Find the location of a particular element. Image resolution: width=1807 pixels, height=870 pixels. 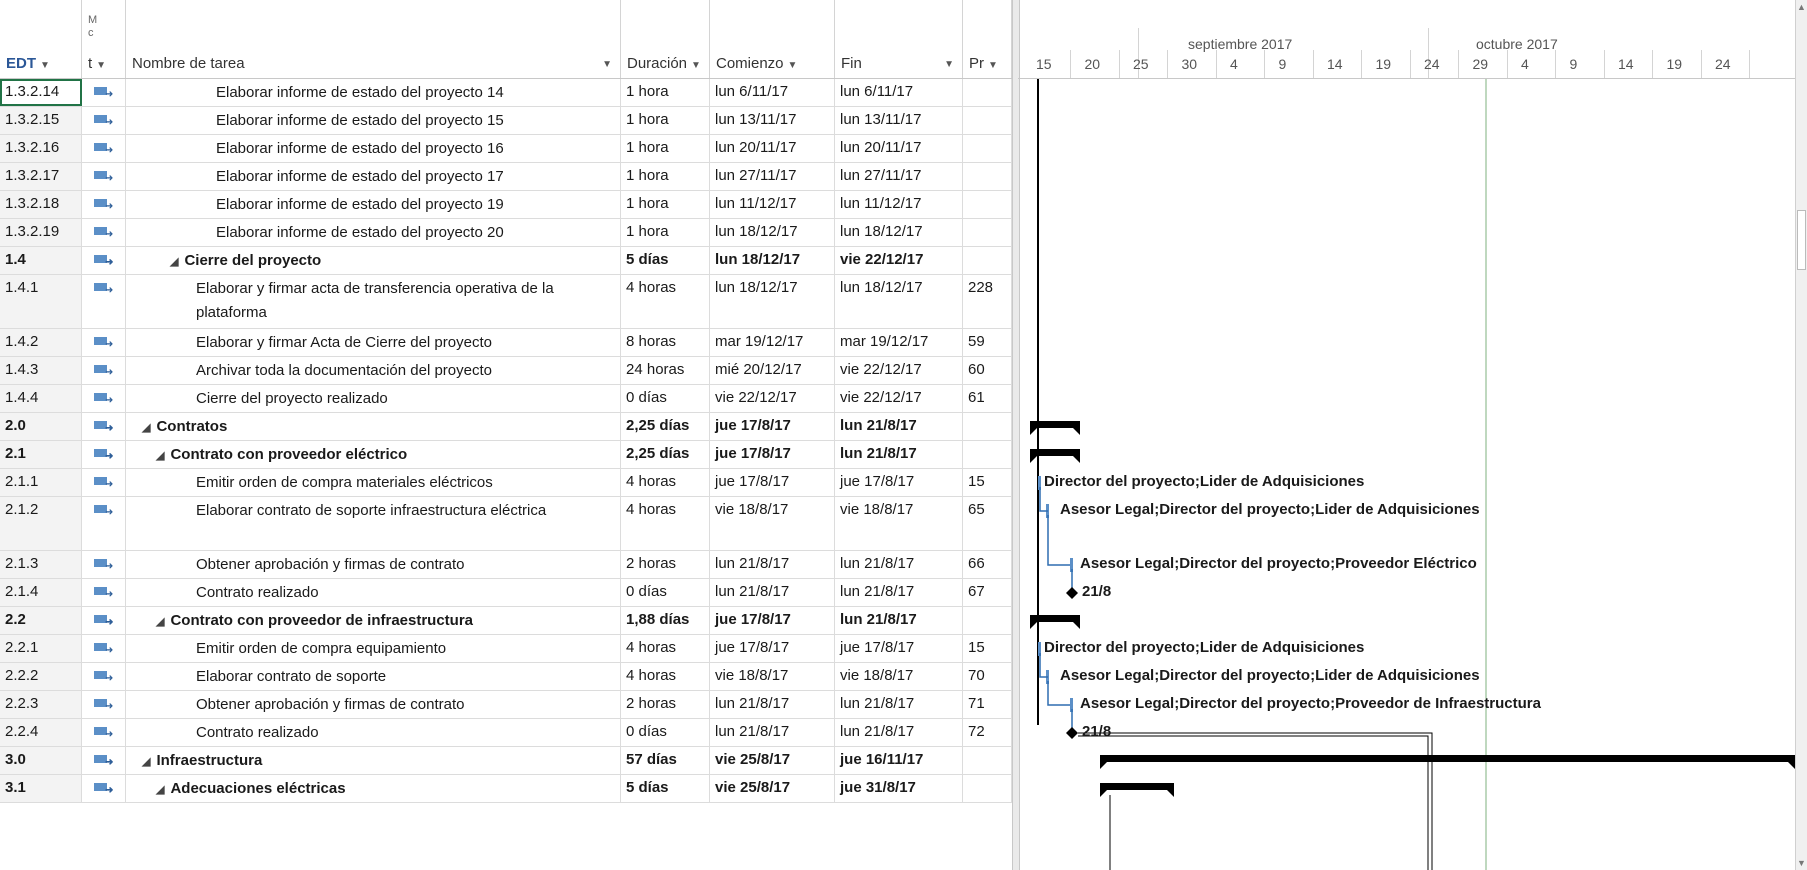

predecessor-cell: 61 is located at coordinates (987, 398).